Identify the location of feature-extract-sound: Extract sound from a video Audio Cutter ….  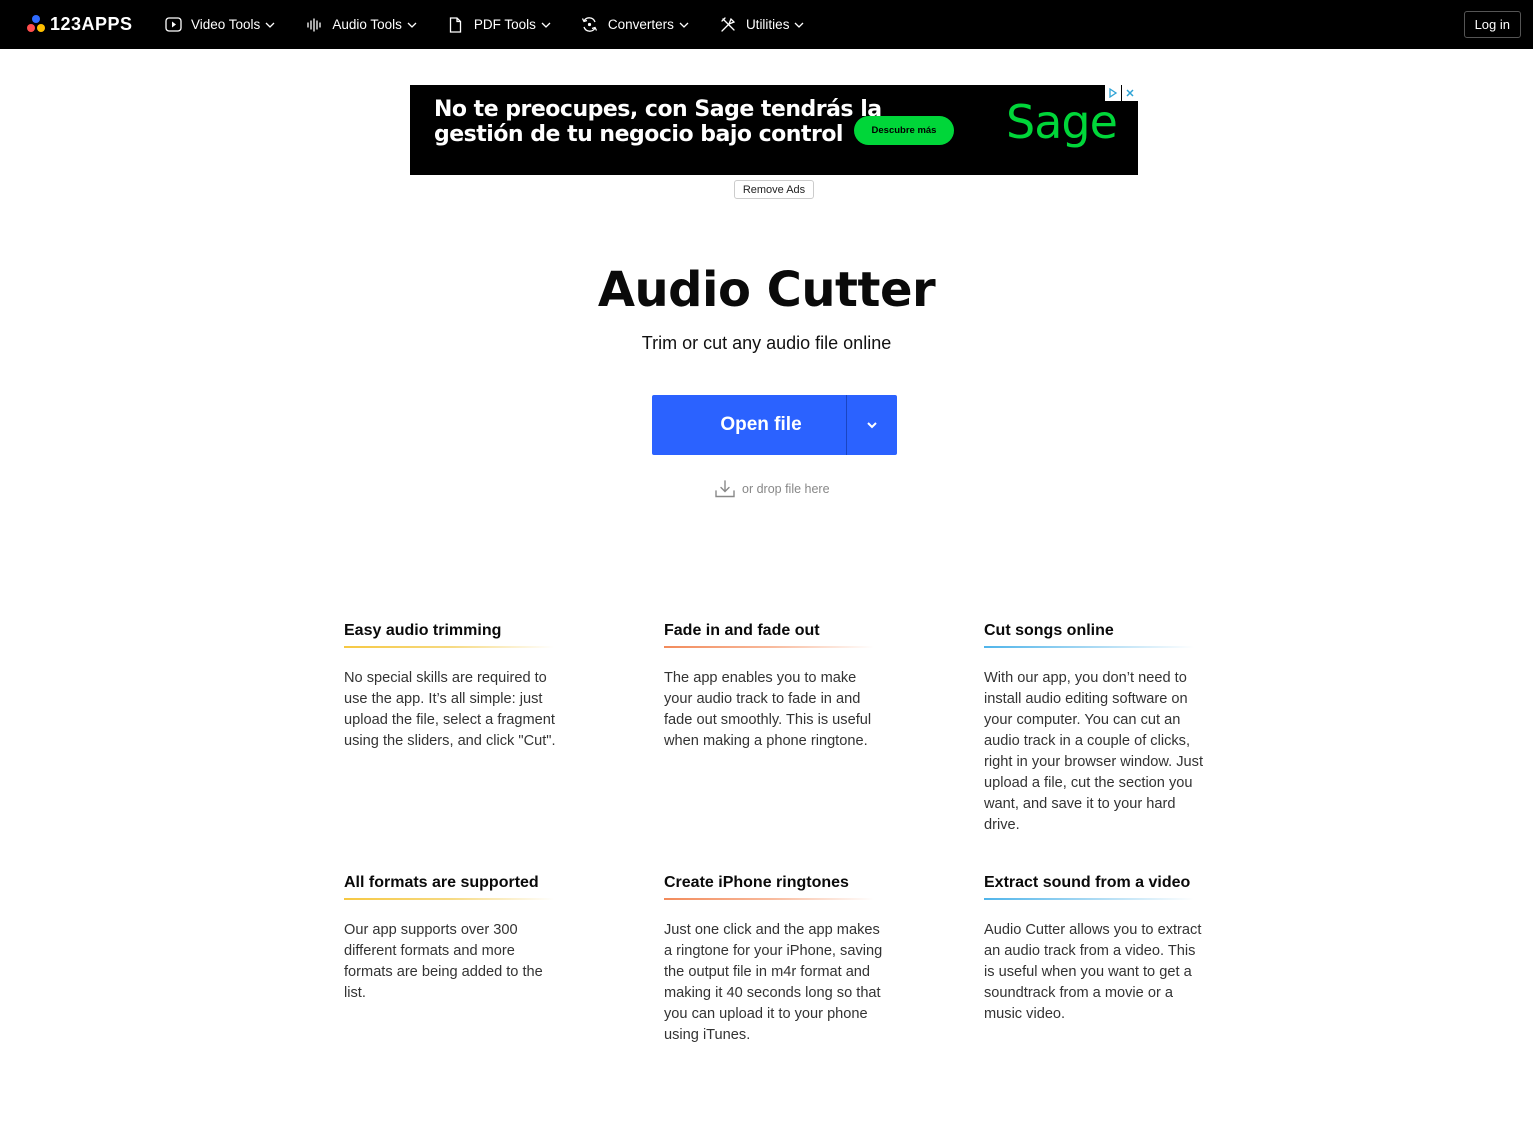
(1094, 949).